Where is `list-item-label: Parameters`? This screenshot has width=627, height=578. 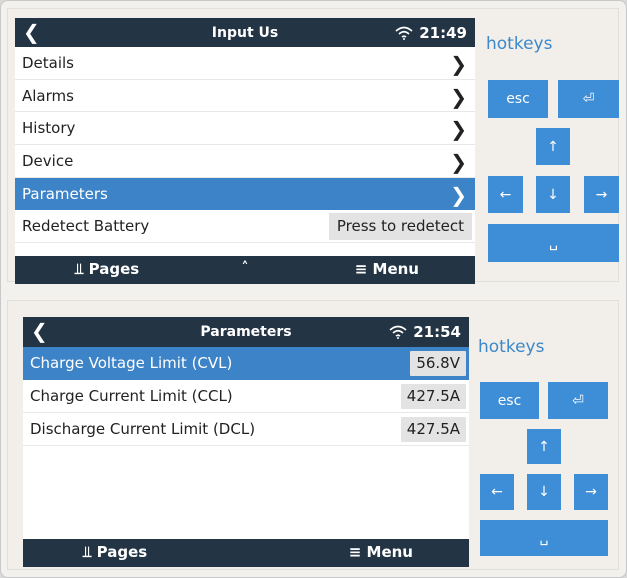 list-item-label: Parameters is located at coordinates (65, 193).